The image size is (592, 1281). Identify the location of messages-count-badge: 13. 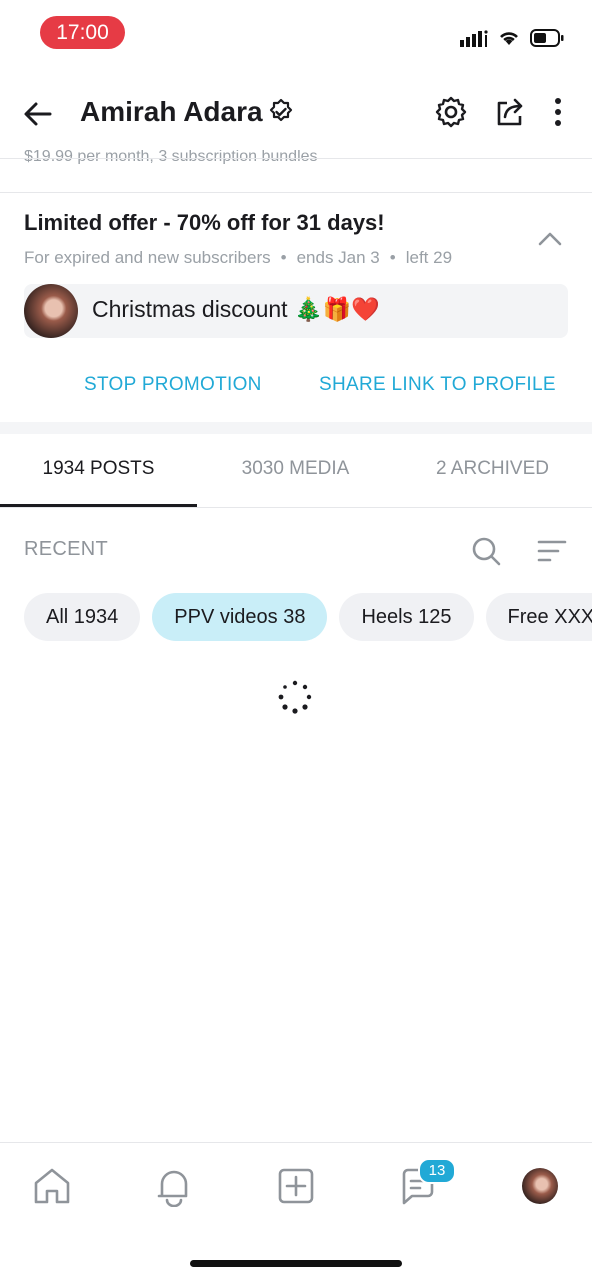
(437, 1171).